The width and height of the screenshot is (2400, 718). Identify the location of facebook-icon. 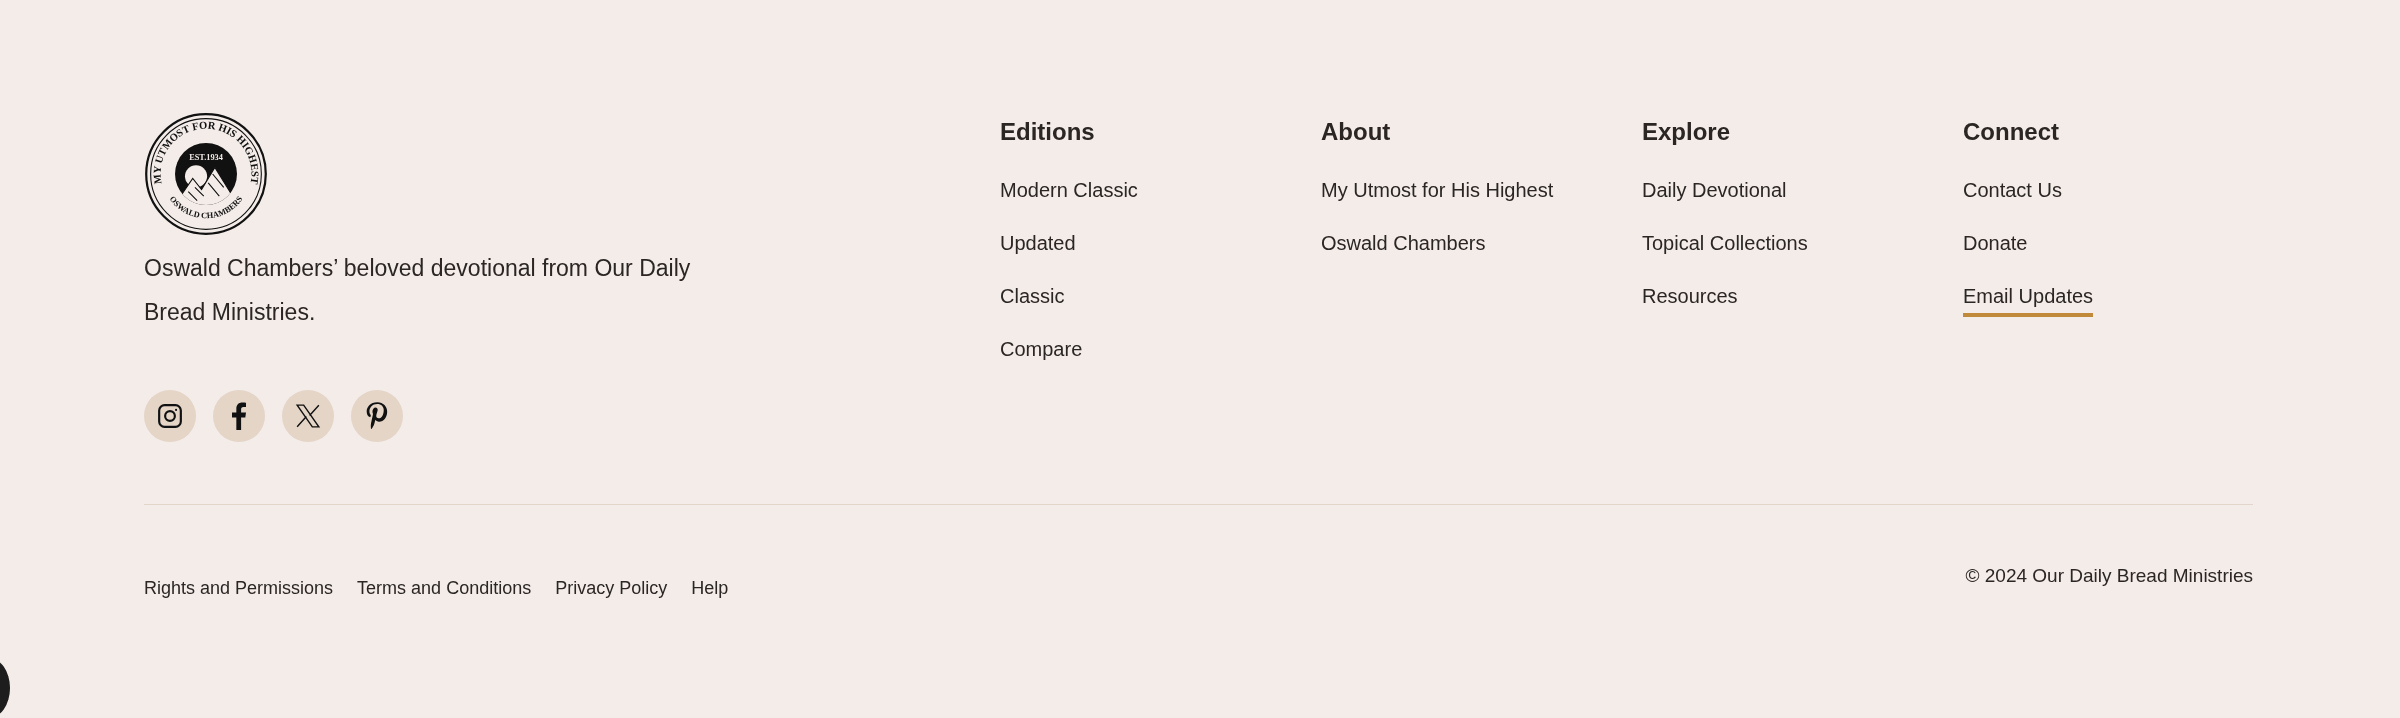
(239, 416).